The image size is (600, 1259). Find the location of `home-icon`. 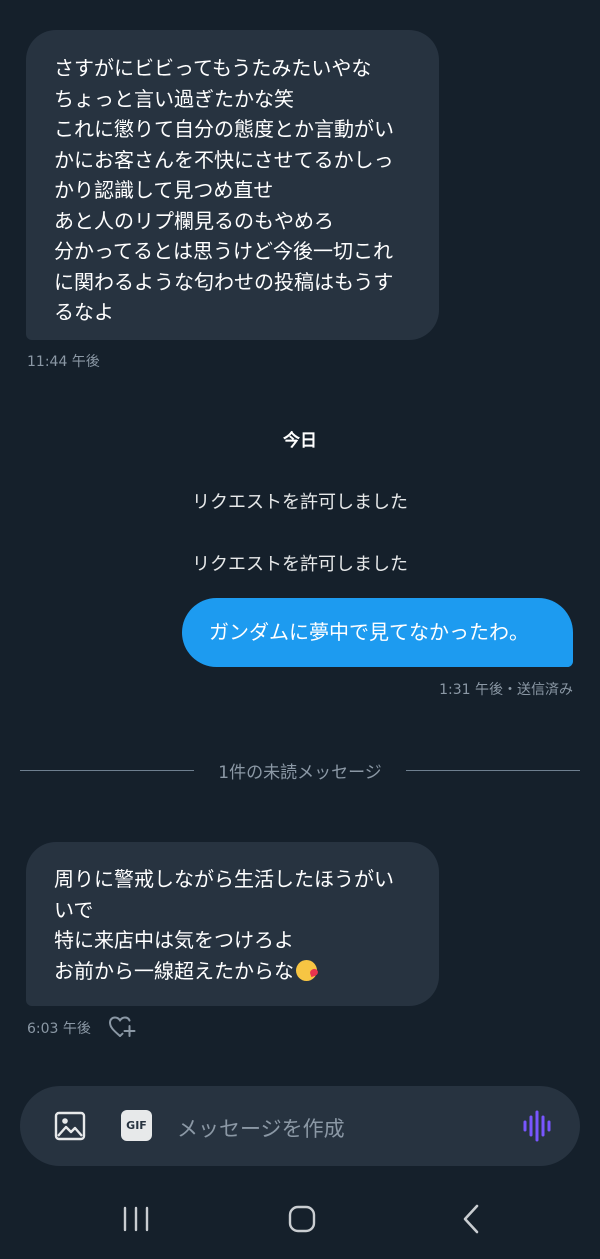

home-icon is located at coordinates (302, 1221).